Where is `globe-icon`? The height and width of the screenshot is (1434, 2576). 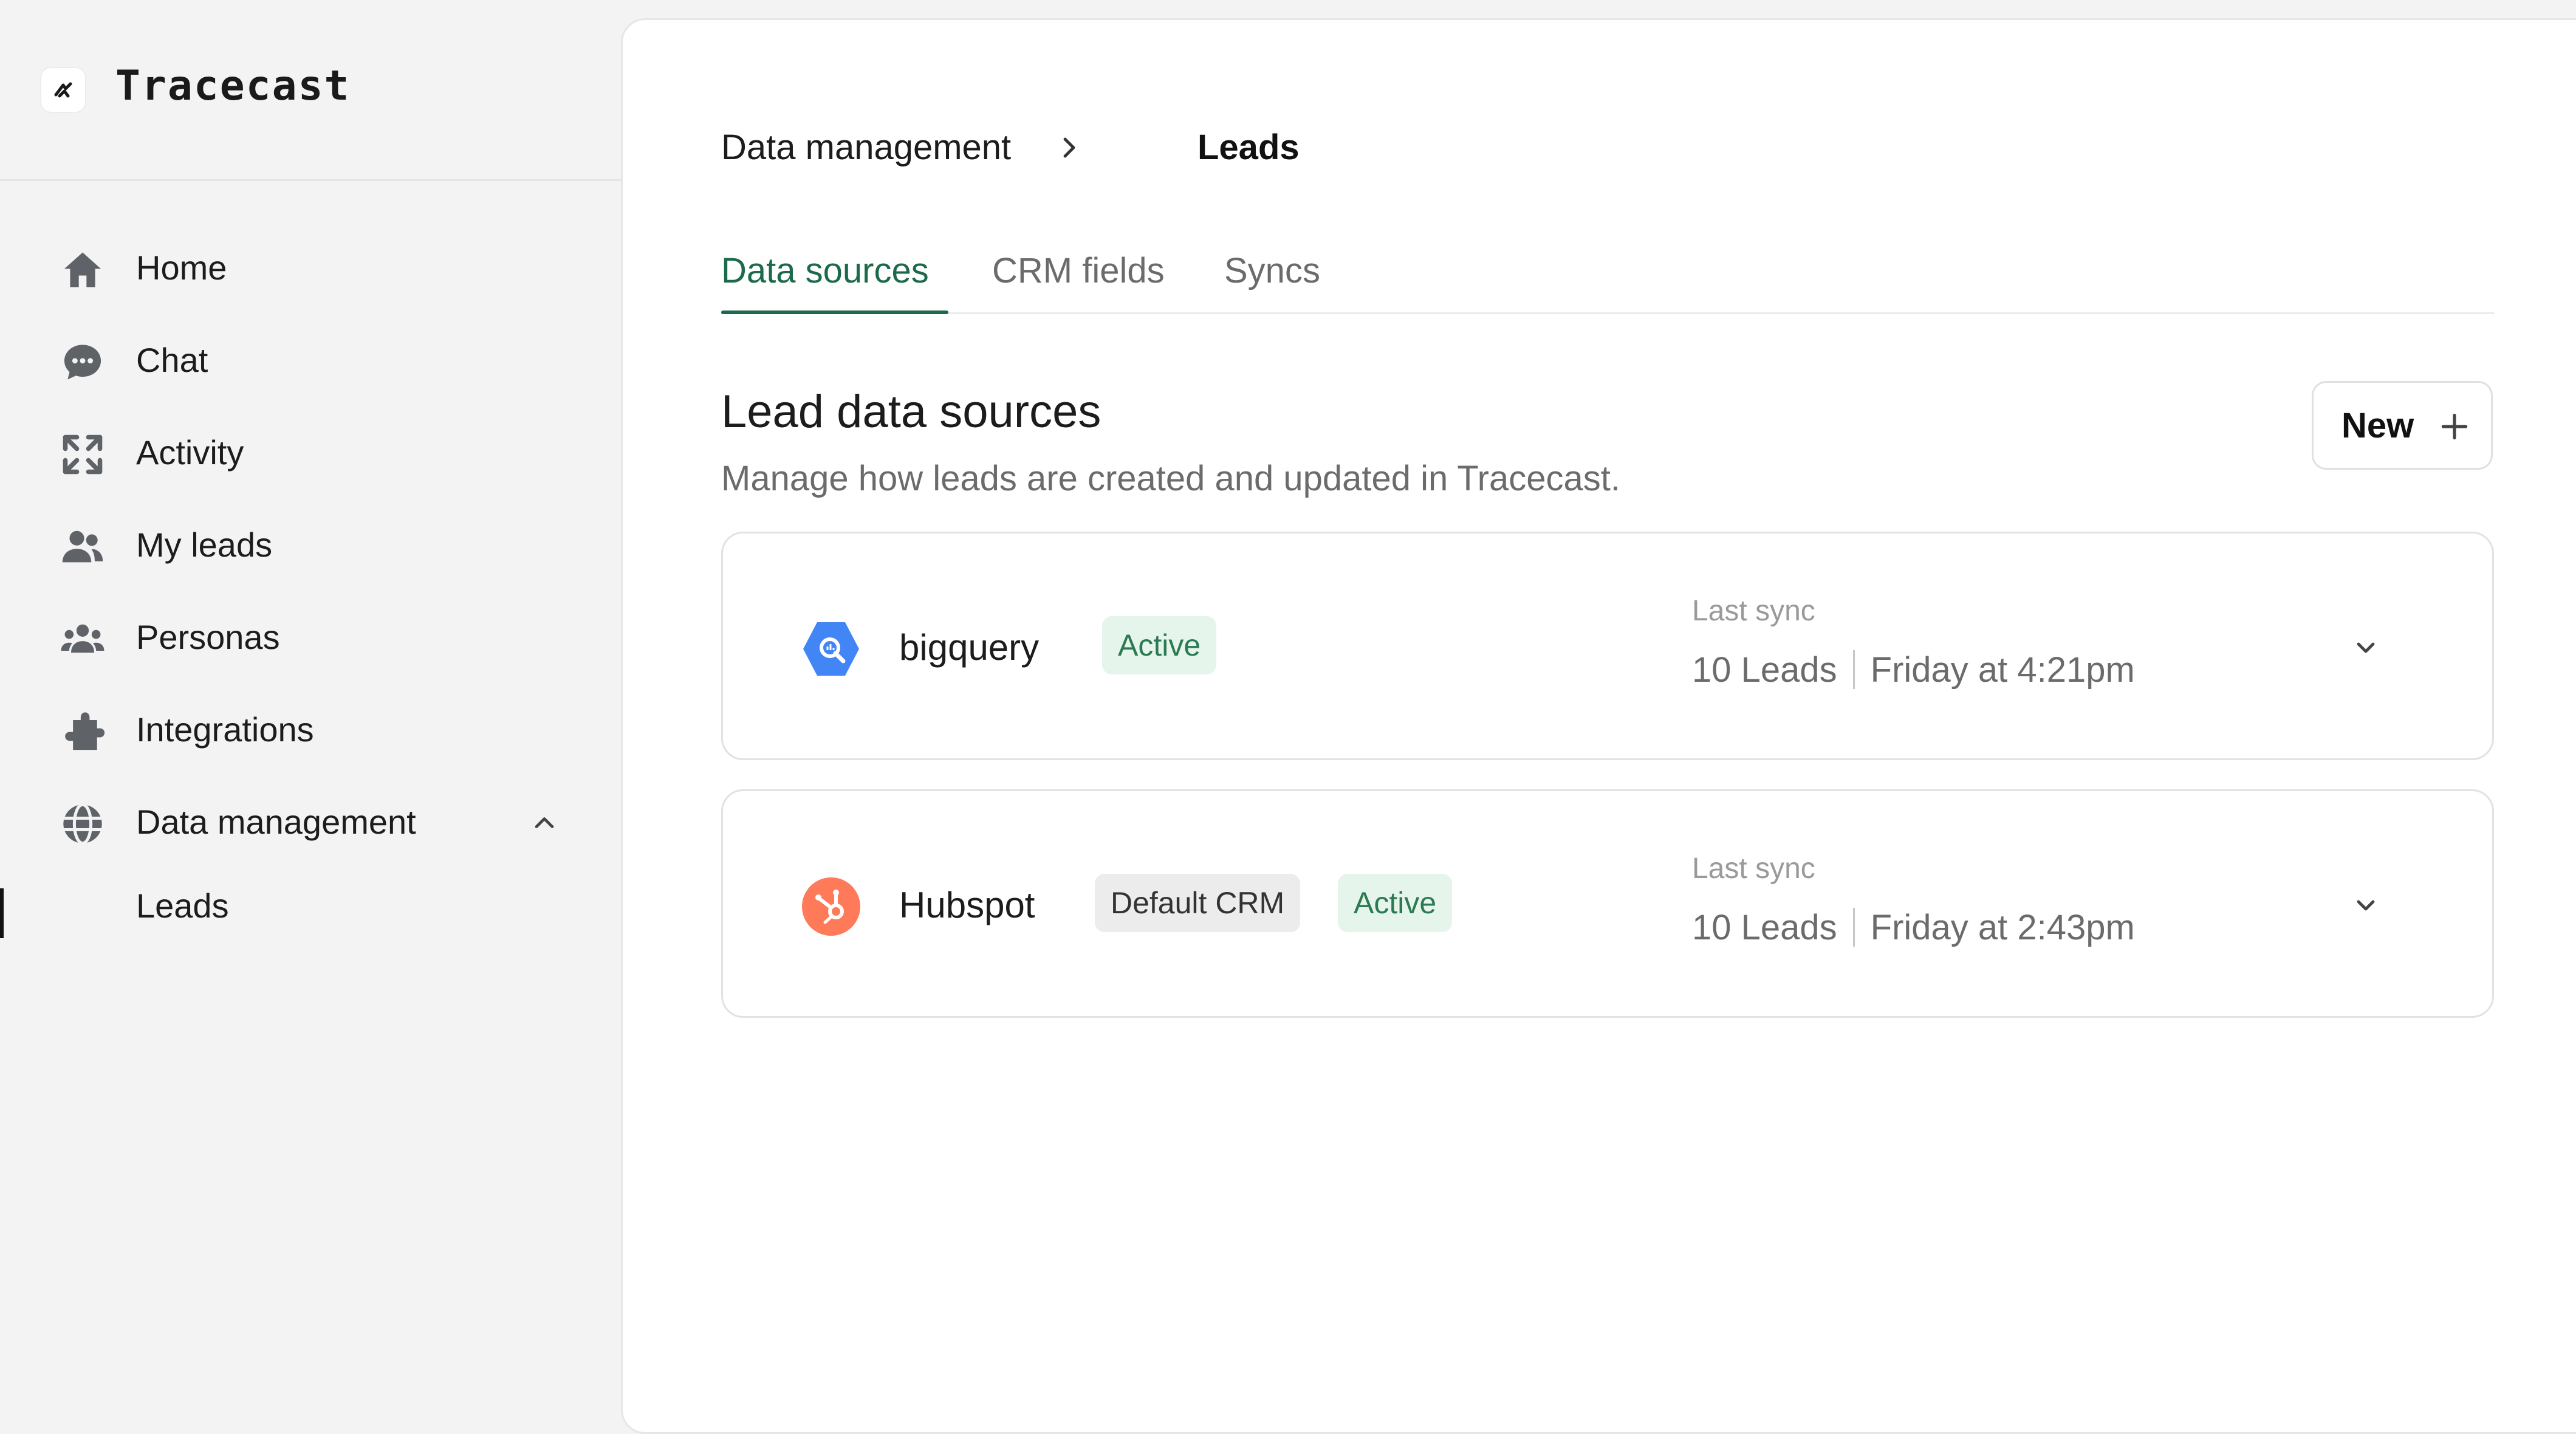
globe-icon is located at coordinates (82, 824).